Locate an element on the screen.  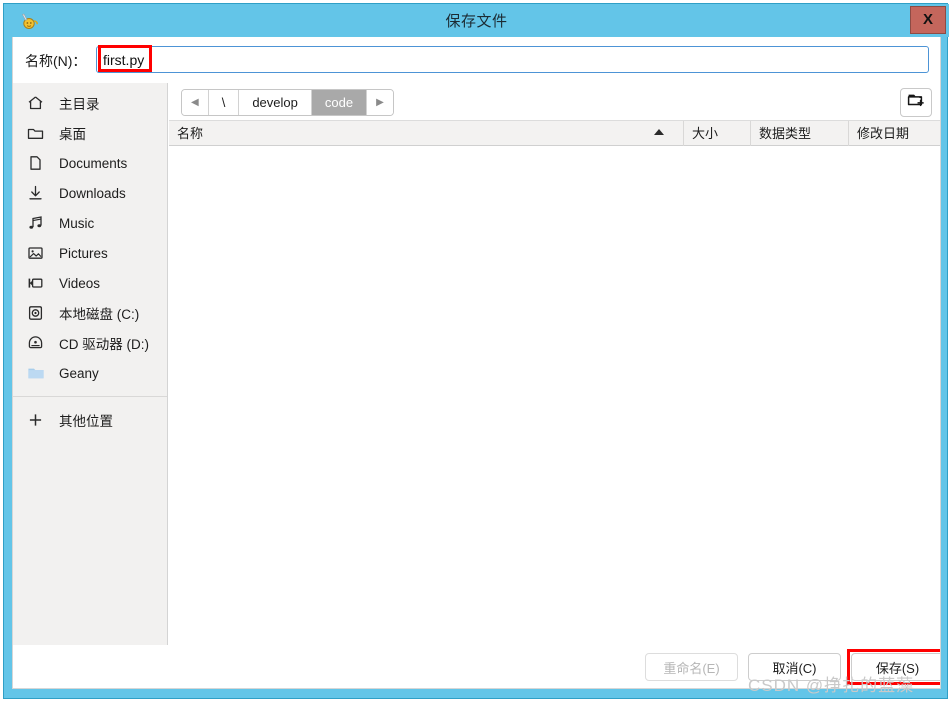
breadcrumb: ◀ \ develop code ▶ is located at coordinates (287, 102).